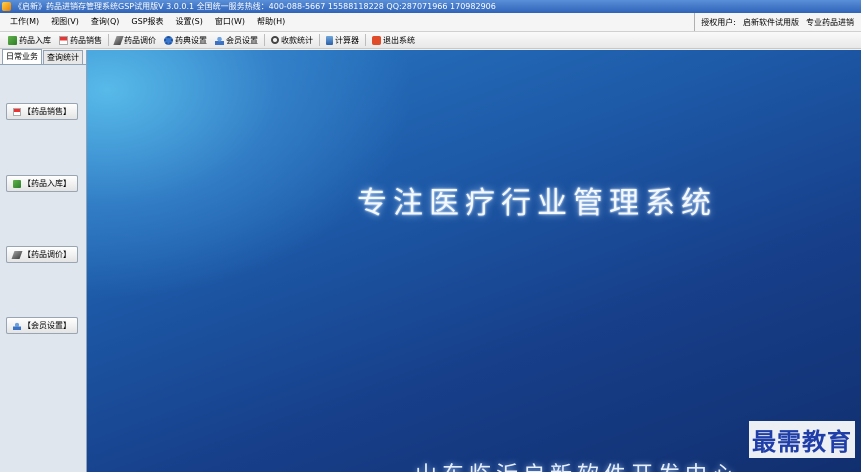  I want to click on toolbar-exit-button: 退出系统, so click(393, 40).